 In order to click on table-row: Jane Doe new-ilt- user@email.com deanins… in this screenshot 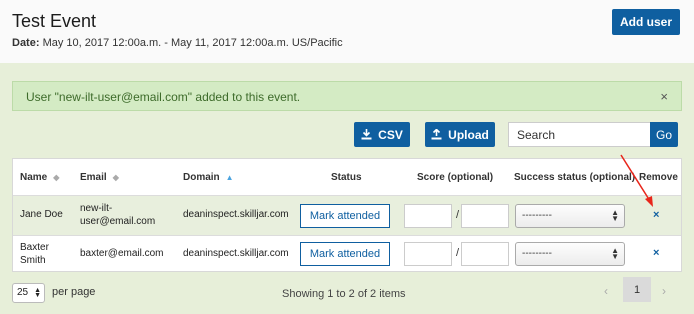, I will do `click(347, 215)`.